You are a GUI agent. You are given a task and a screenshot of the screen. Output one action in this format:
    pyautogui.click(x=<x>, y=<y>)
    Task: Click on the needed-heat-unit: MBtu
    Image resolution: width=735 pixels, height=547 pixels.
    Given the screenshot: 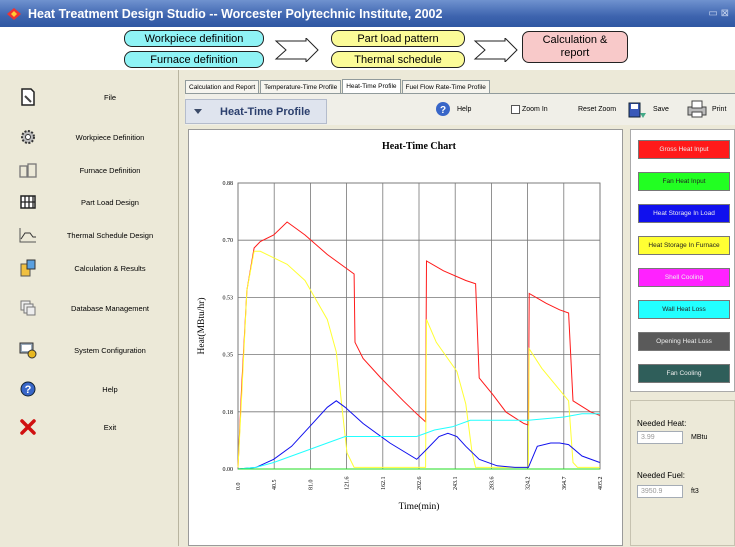 What is the action you would take?
    pyautogui.click(x=699, y=437)
    